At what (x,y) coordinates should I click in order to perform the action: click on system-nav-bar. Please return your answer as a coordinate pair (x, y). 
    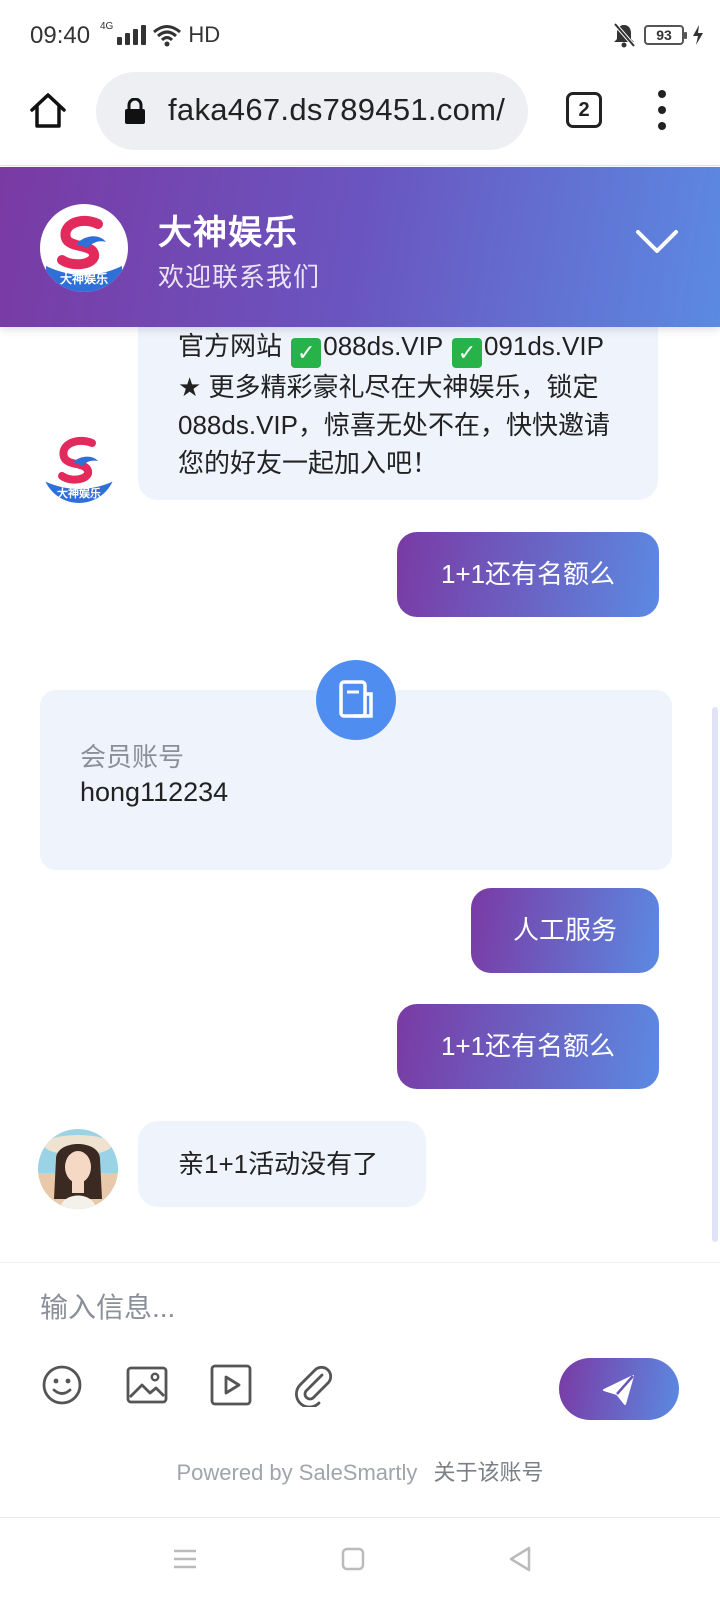
    Looking at the image, I should click on (360, 1558).